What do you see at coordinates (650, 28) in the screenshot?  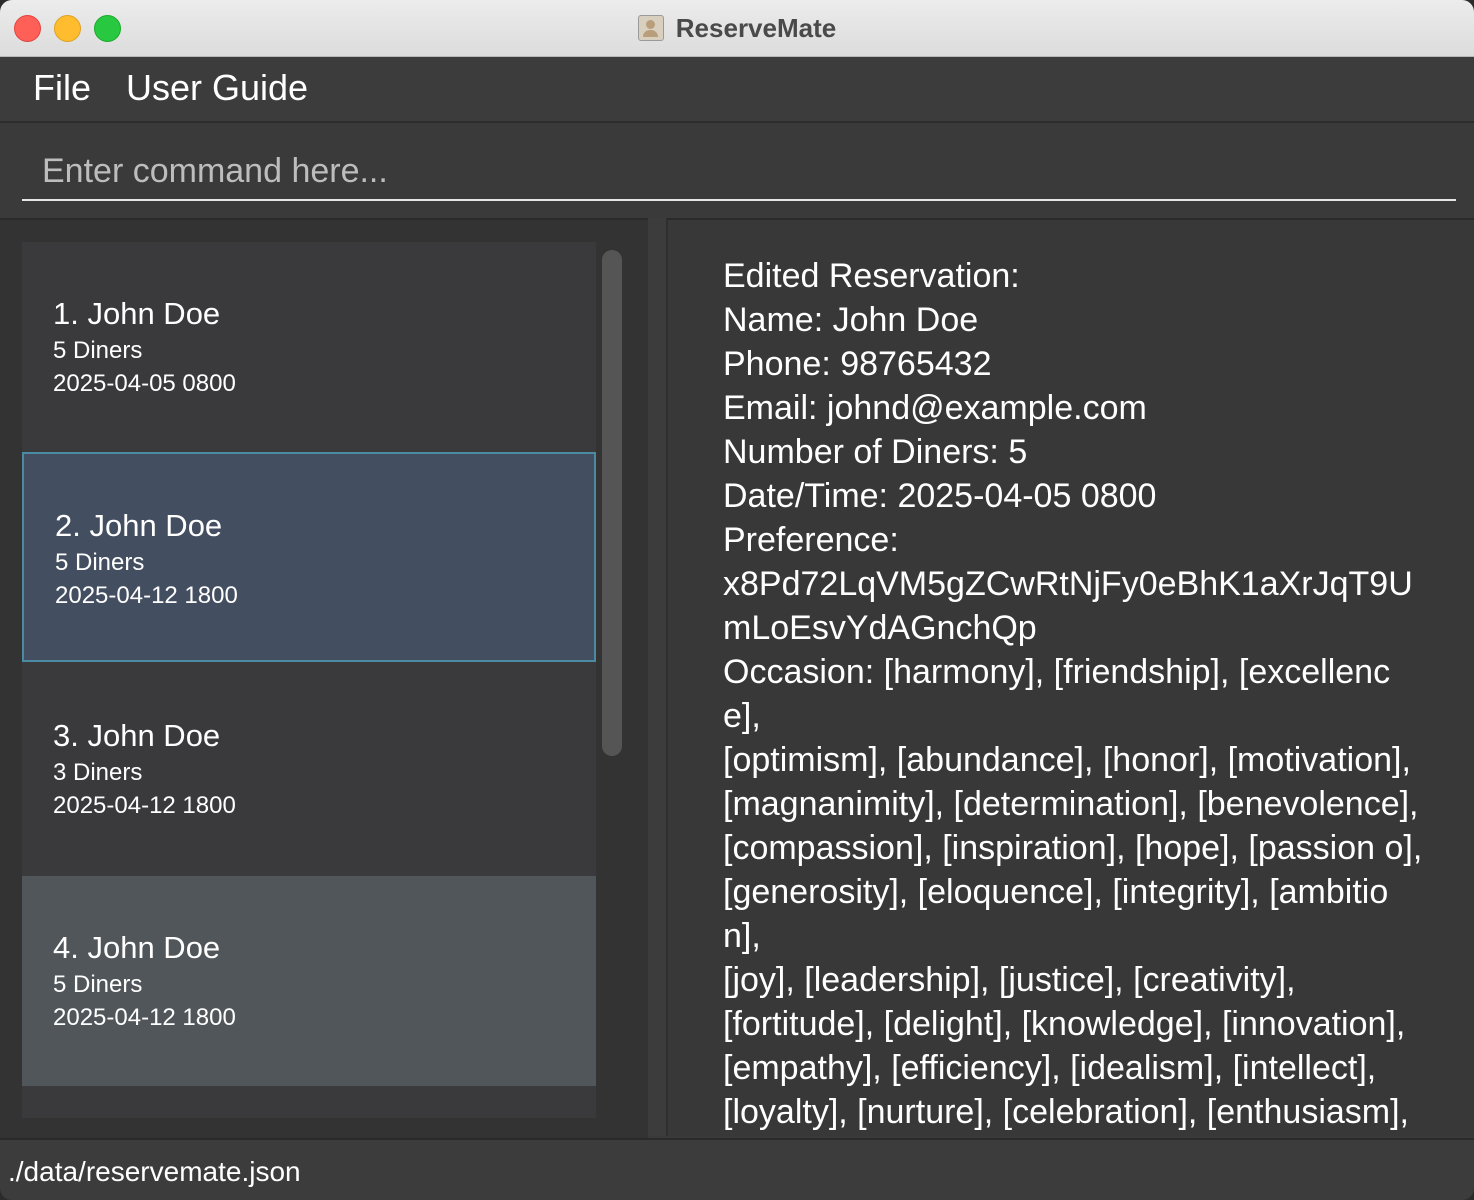 I see `contact-card-icon` at bounding box center [650, 28].